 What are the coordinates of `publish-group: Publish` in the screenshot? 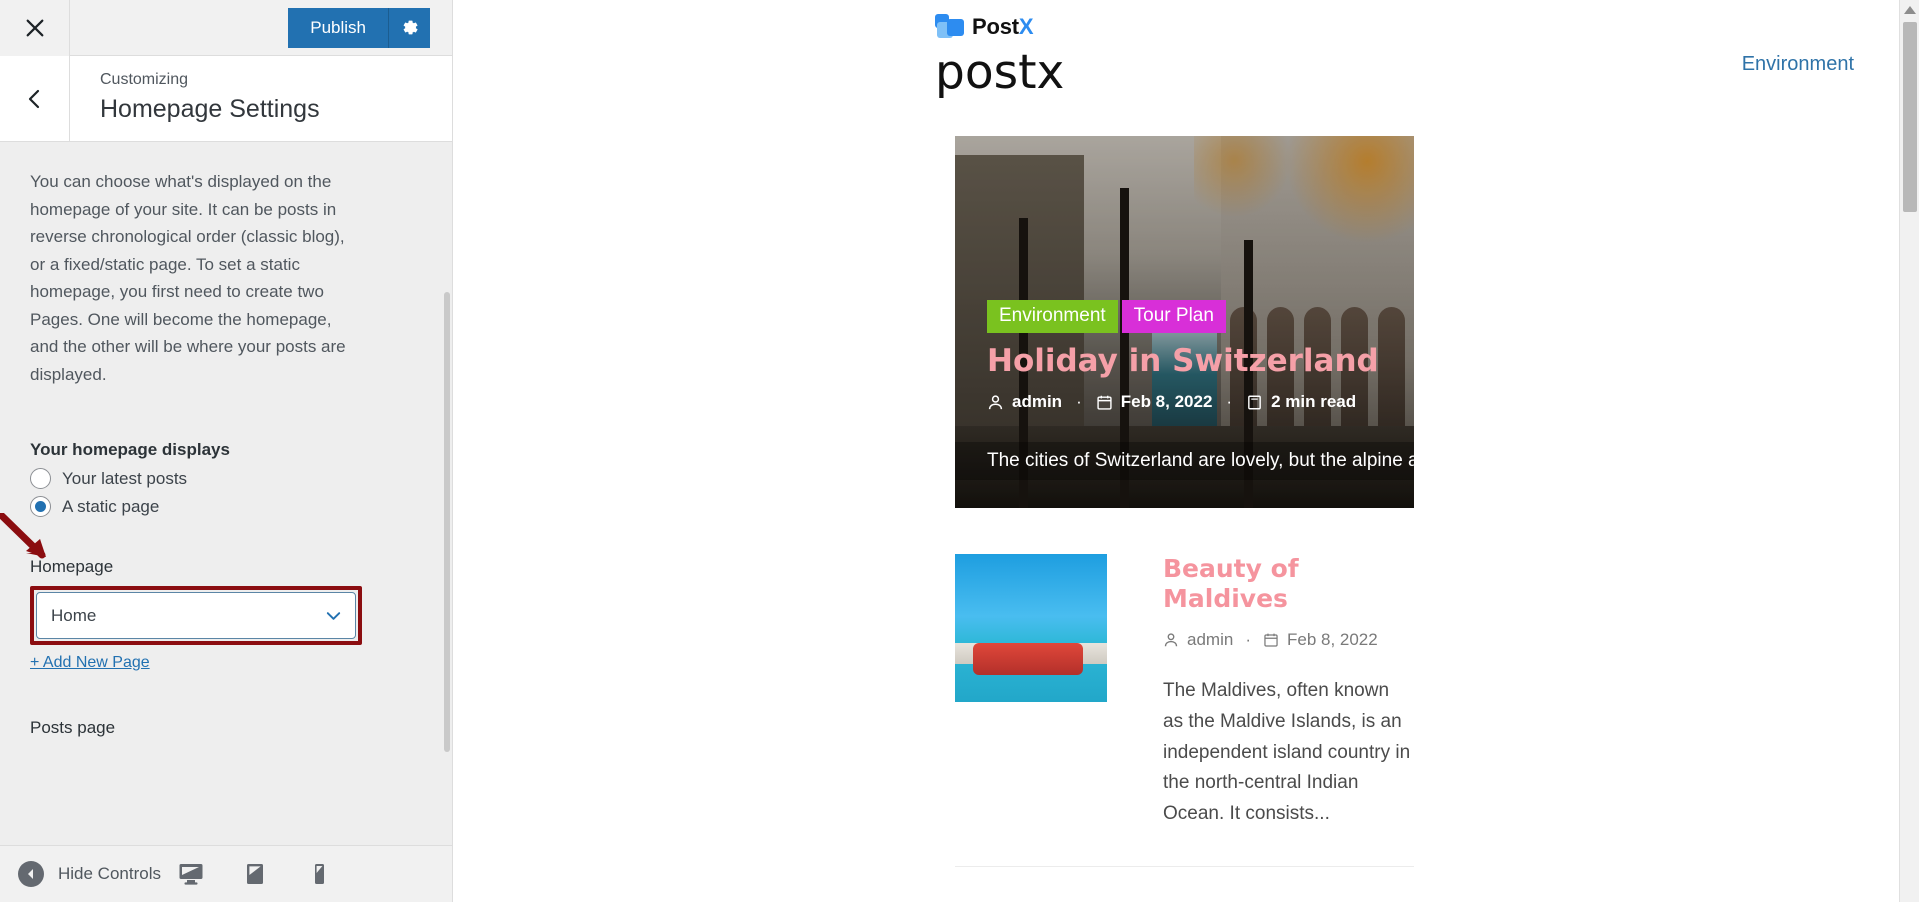 It's located at (359, 27).